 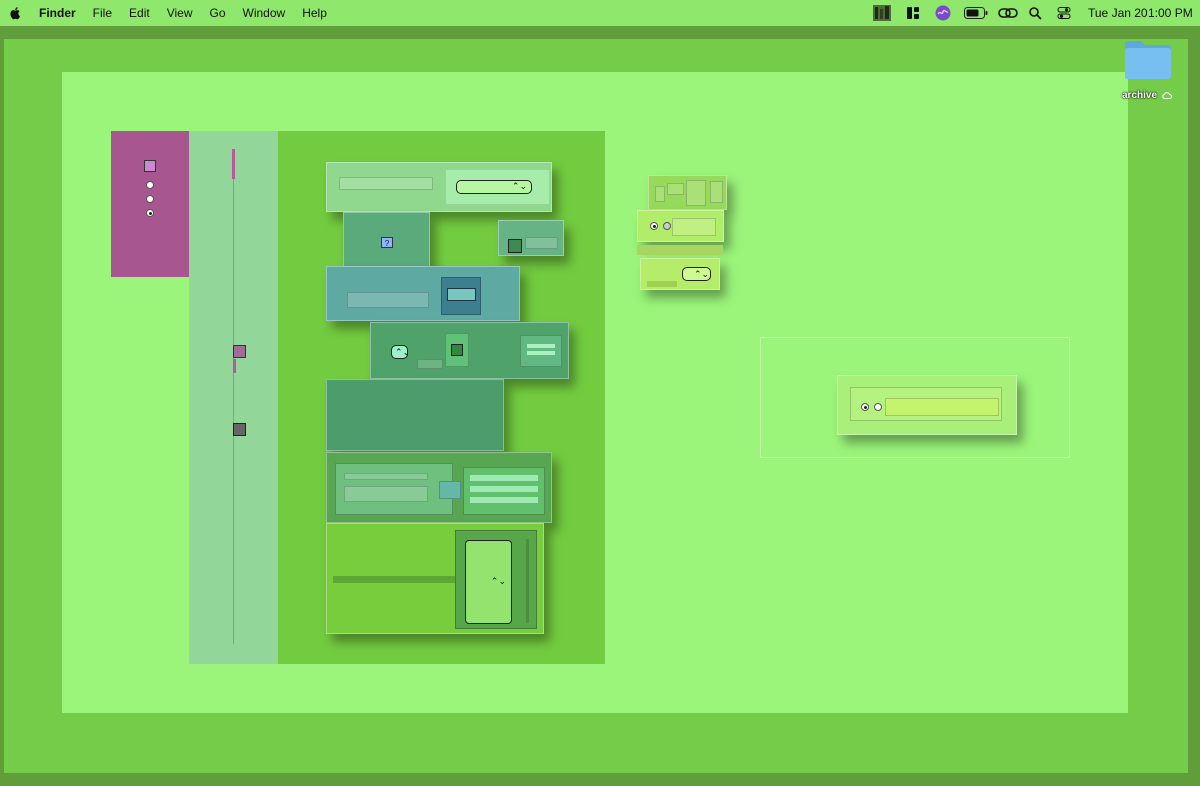 I want to click on dropdown-window: ⌃⌄, so click(x=435, y=578).